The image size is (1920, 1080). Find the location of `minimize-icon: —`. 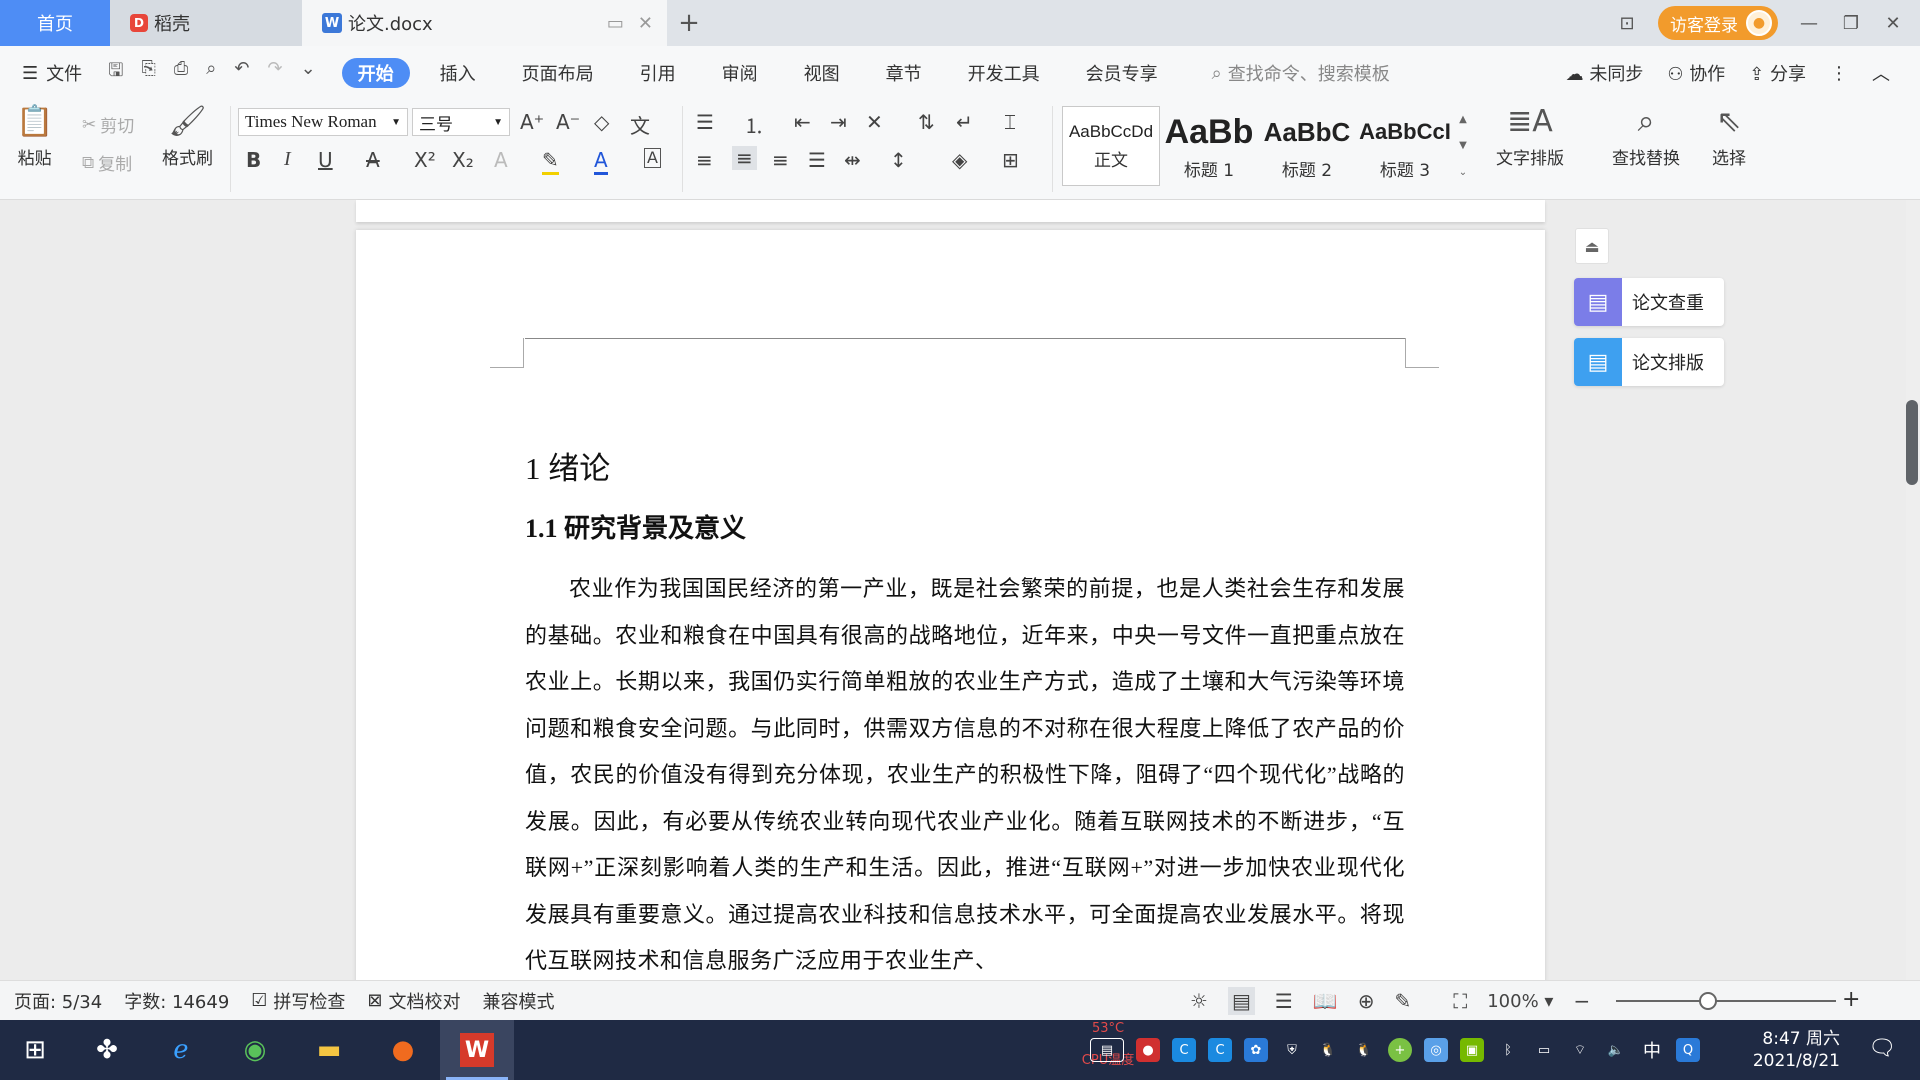

minimize-icon: — is located at coordinates (1809, 23).